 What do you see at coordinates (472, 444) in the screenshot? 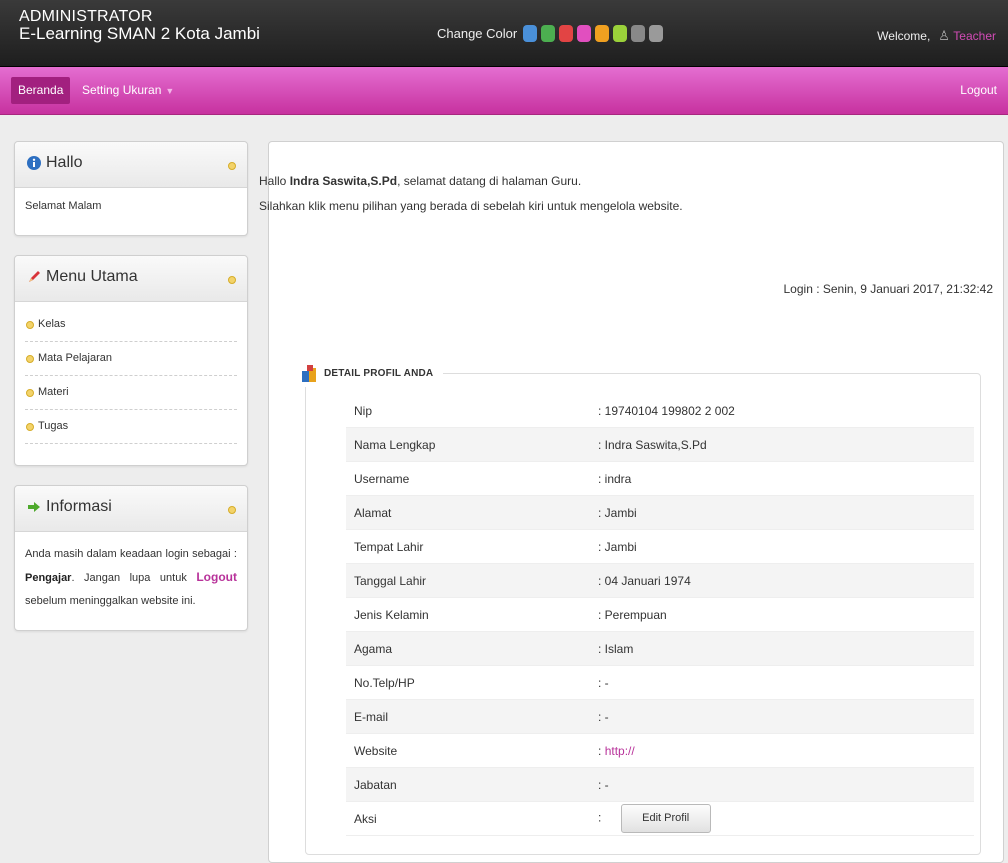
I see `profile-key: Nama Lengkap` at bounding box center [472, 444].